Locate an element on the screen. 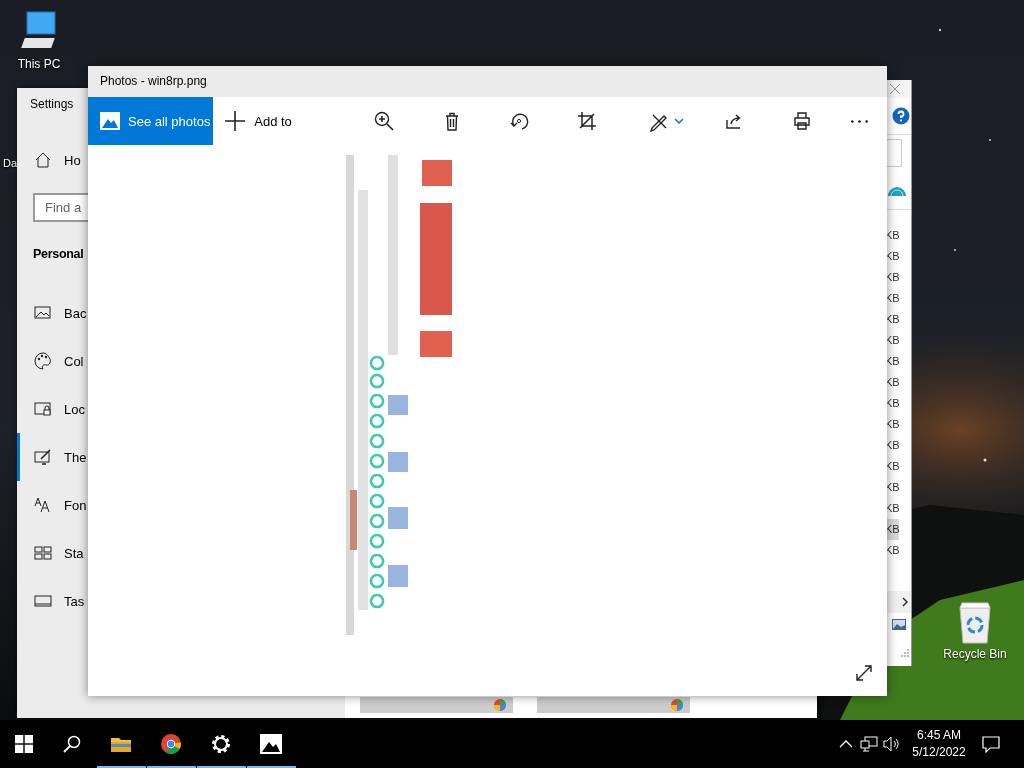  clock: 6:45 AM 5/12/2022 is located at coordinates (939, 744).